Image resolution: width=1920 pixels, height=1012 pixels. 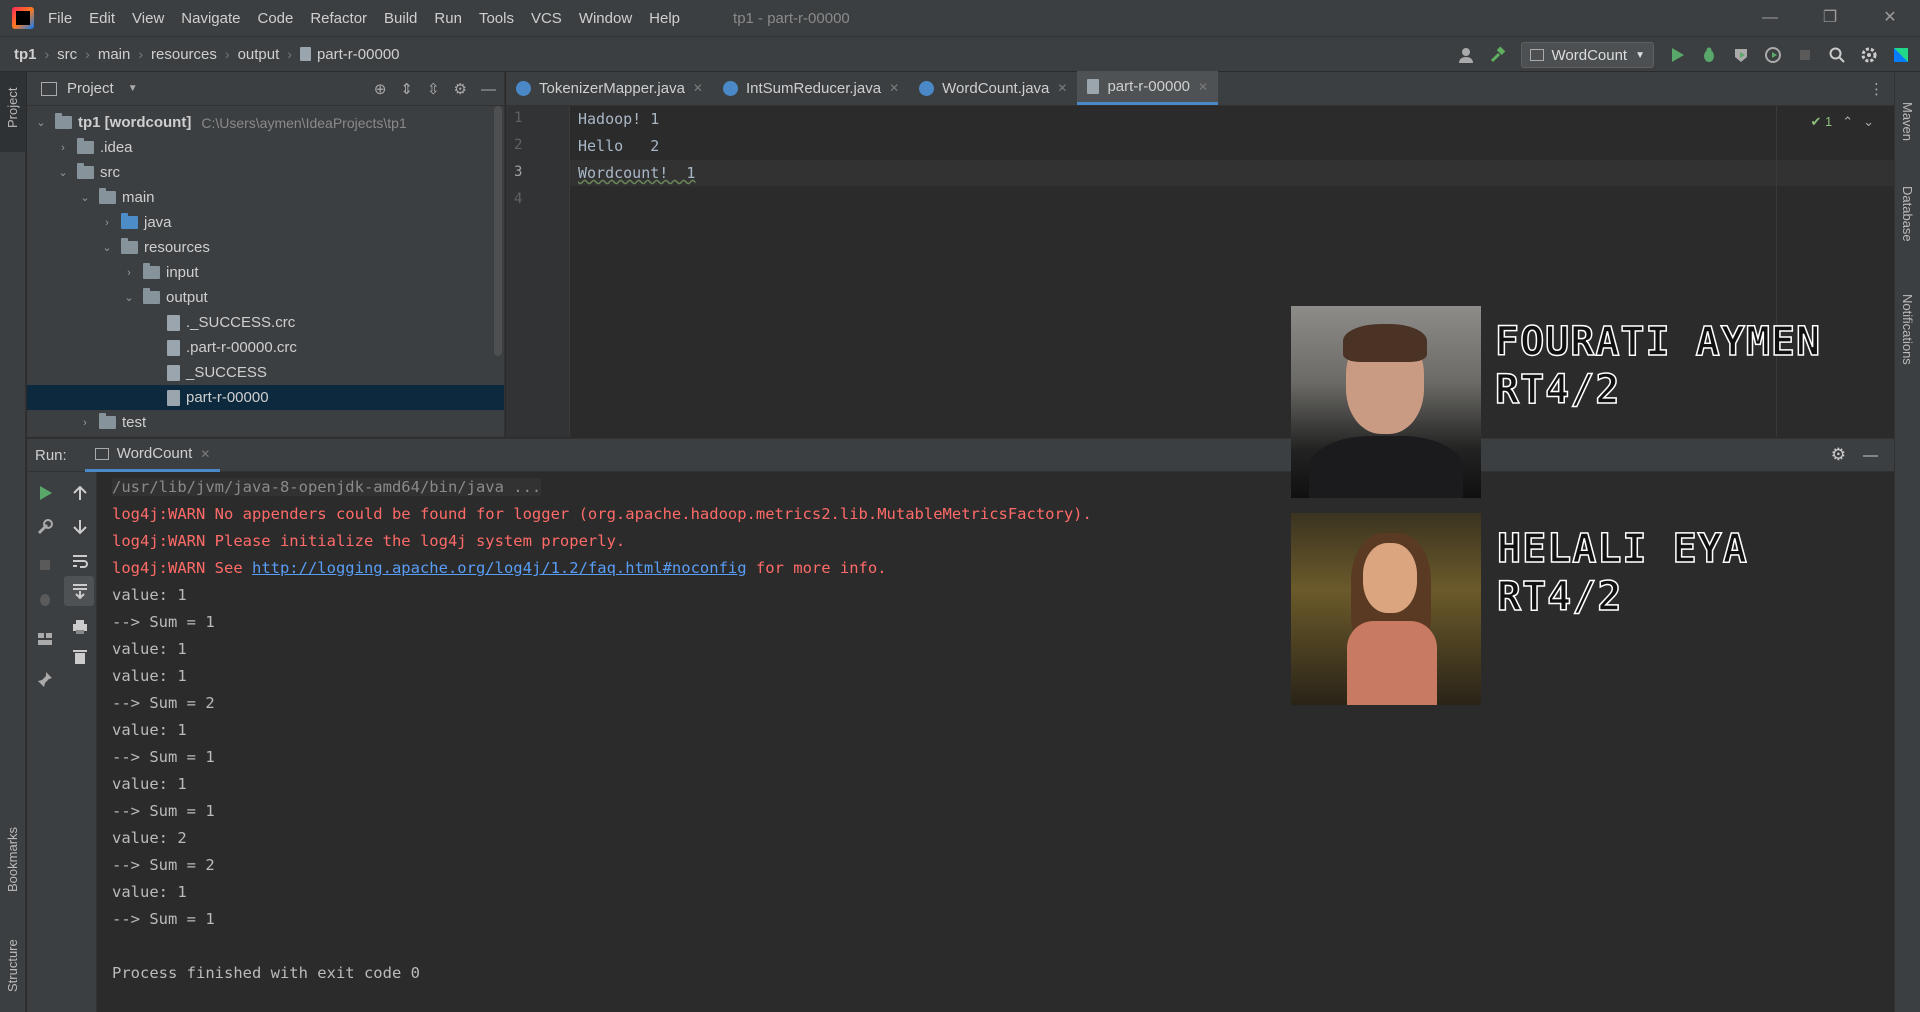 I want to click on tab-tokenizer-mapper: TokenizerMapper.java ✕, so click(x=609, y=88).